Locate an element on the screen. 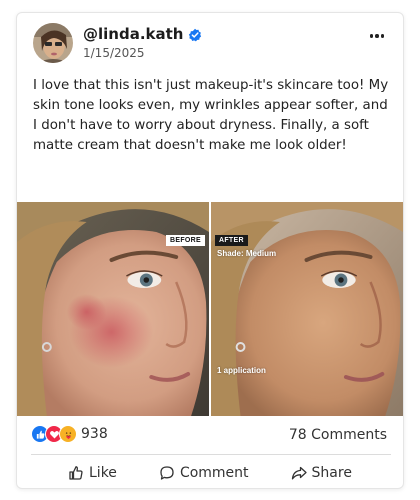  care-reaction-icon is located at coordinates (68, 434).